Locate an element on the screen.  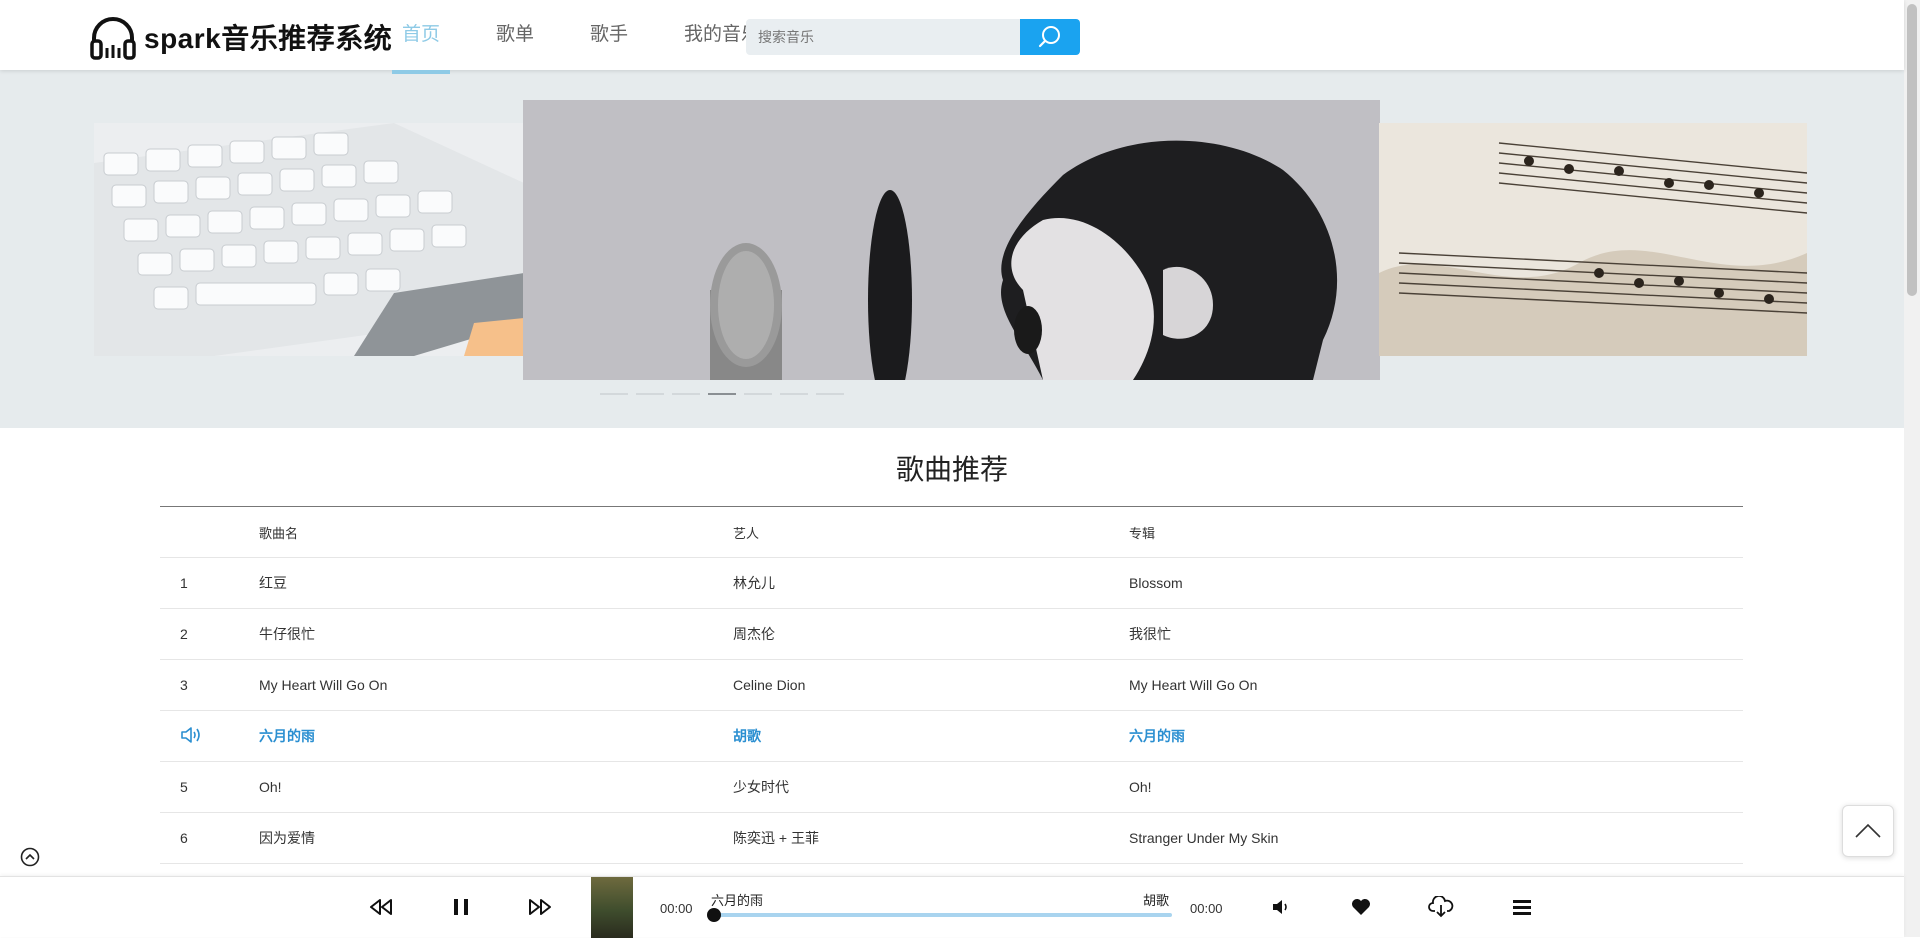
current-time: 00:00 is located at coordinates (676, 908).